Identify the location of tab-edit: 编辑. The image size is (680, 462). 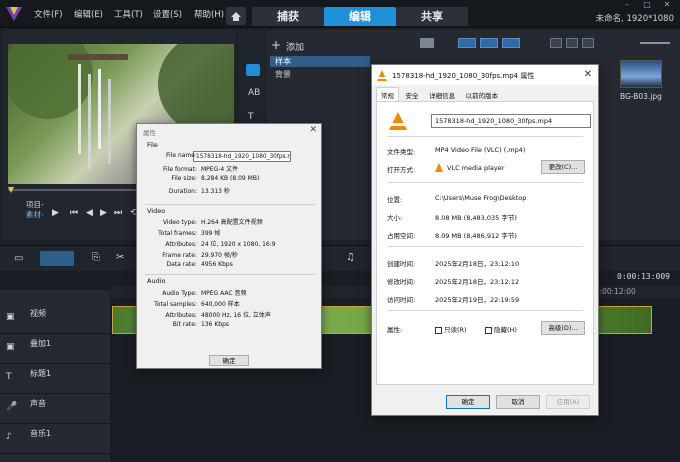
(360, 16).